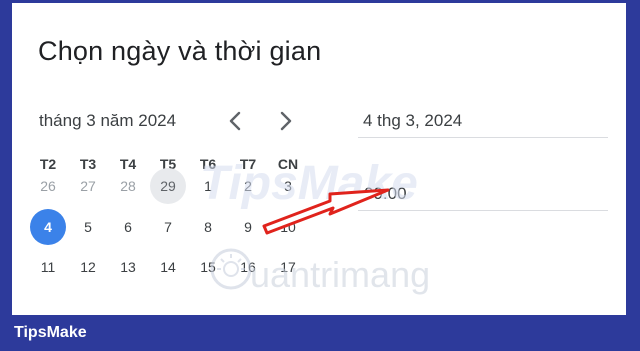 The image size is (640, 351). Describe the element at coordinates (128, 186) in the screenshot. I see `calendar-day: 28` at that location.